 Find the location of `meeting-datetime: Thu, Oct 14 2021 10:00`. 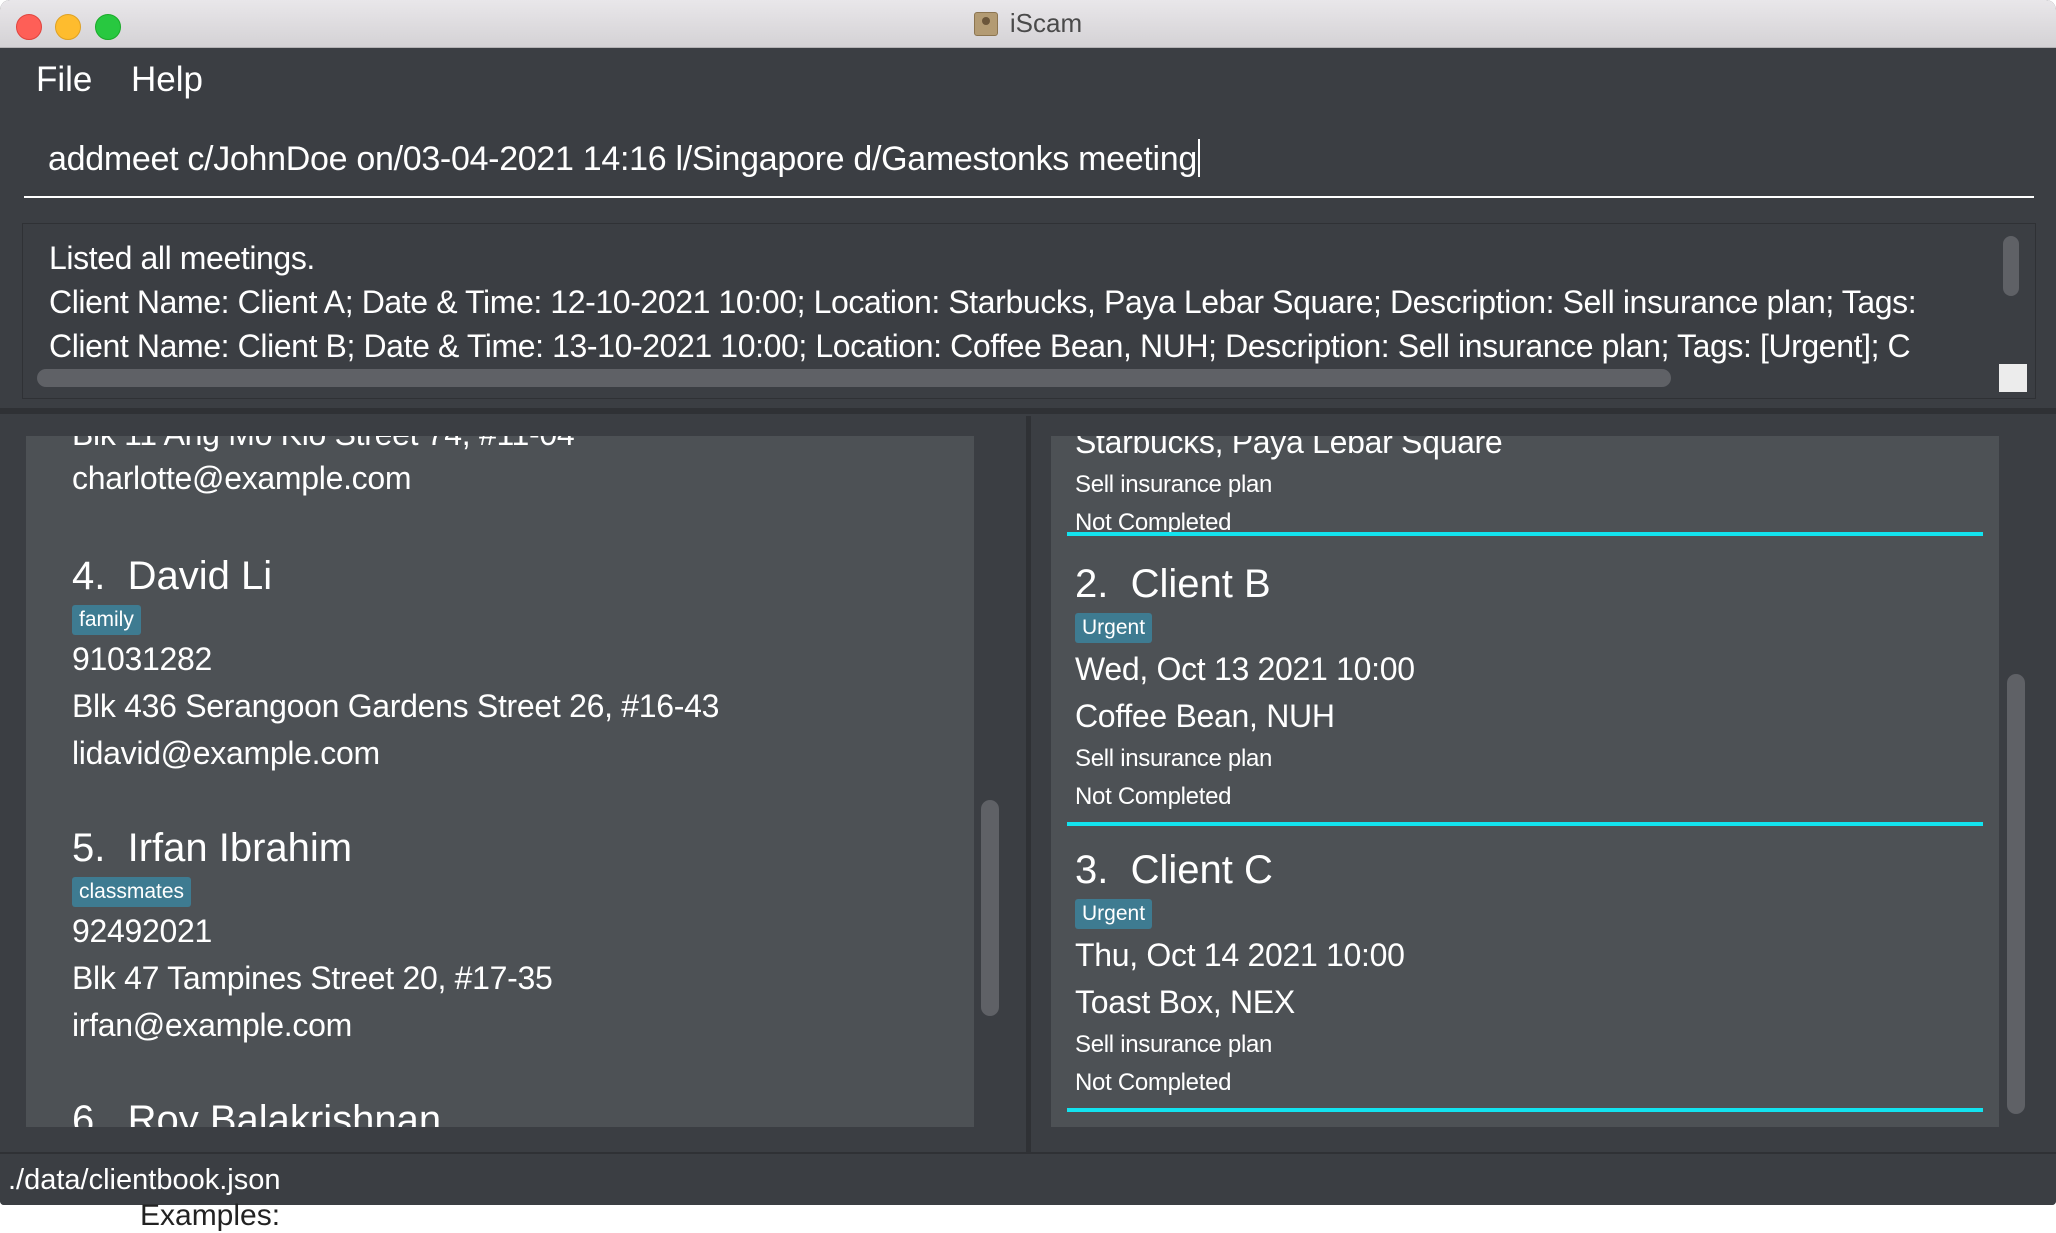

meeting-datetime: Thu, Oct 14 2021 10:00 is located at coordinates (1240, 955).